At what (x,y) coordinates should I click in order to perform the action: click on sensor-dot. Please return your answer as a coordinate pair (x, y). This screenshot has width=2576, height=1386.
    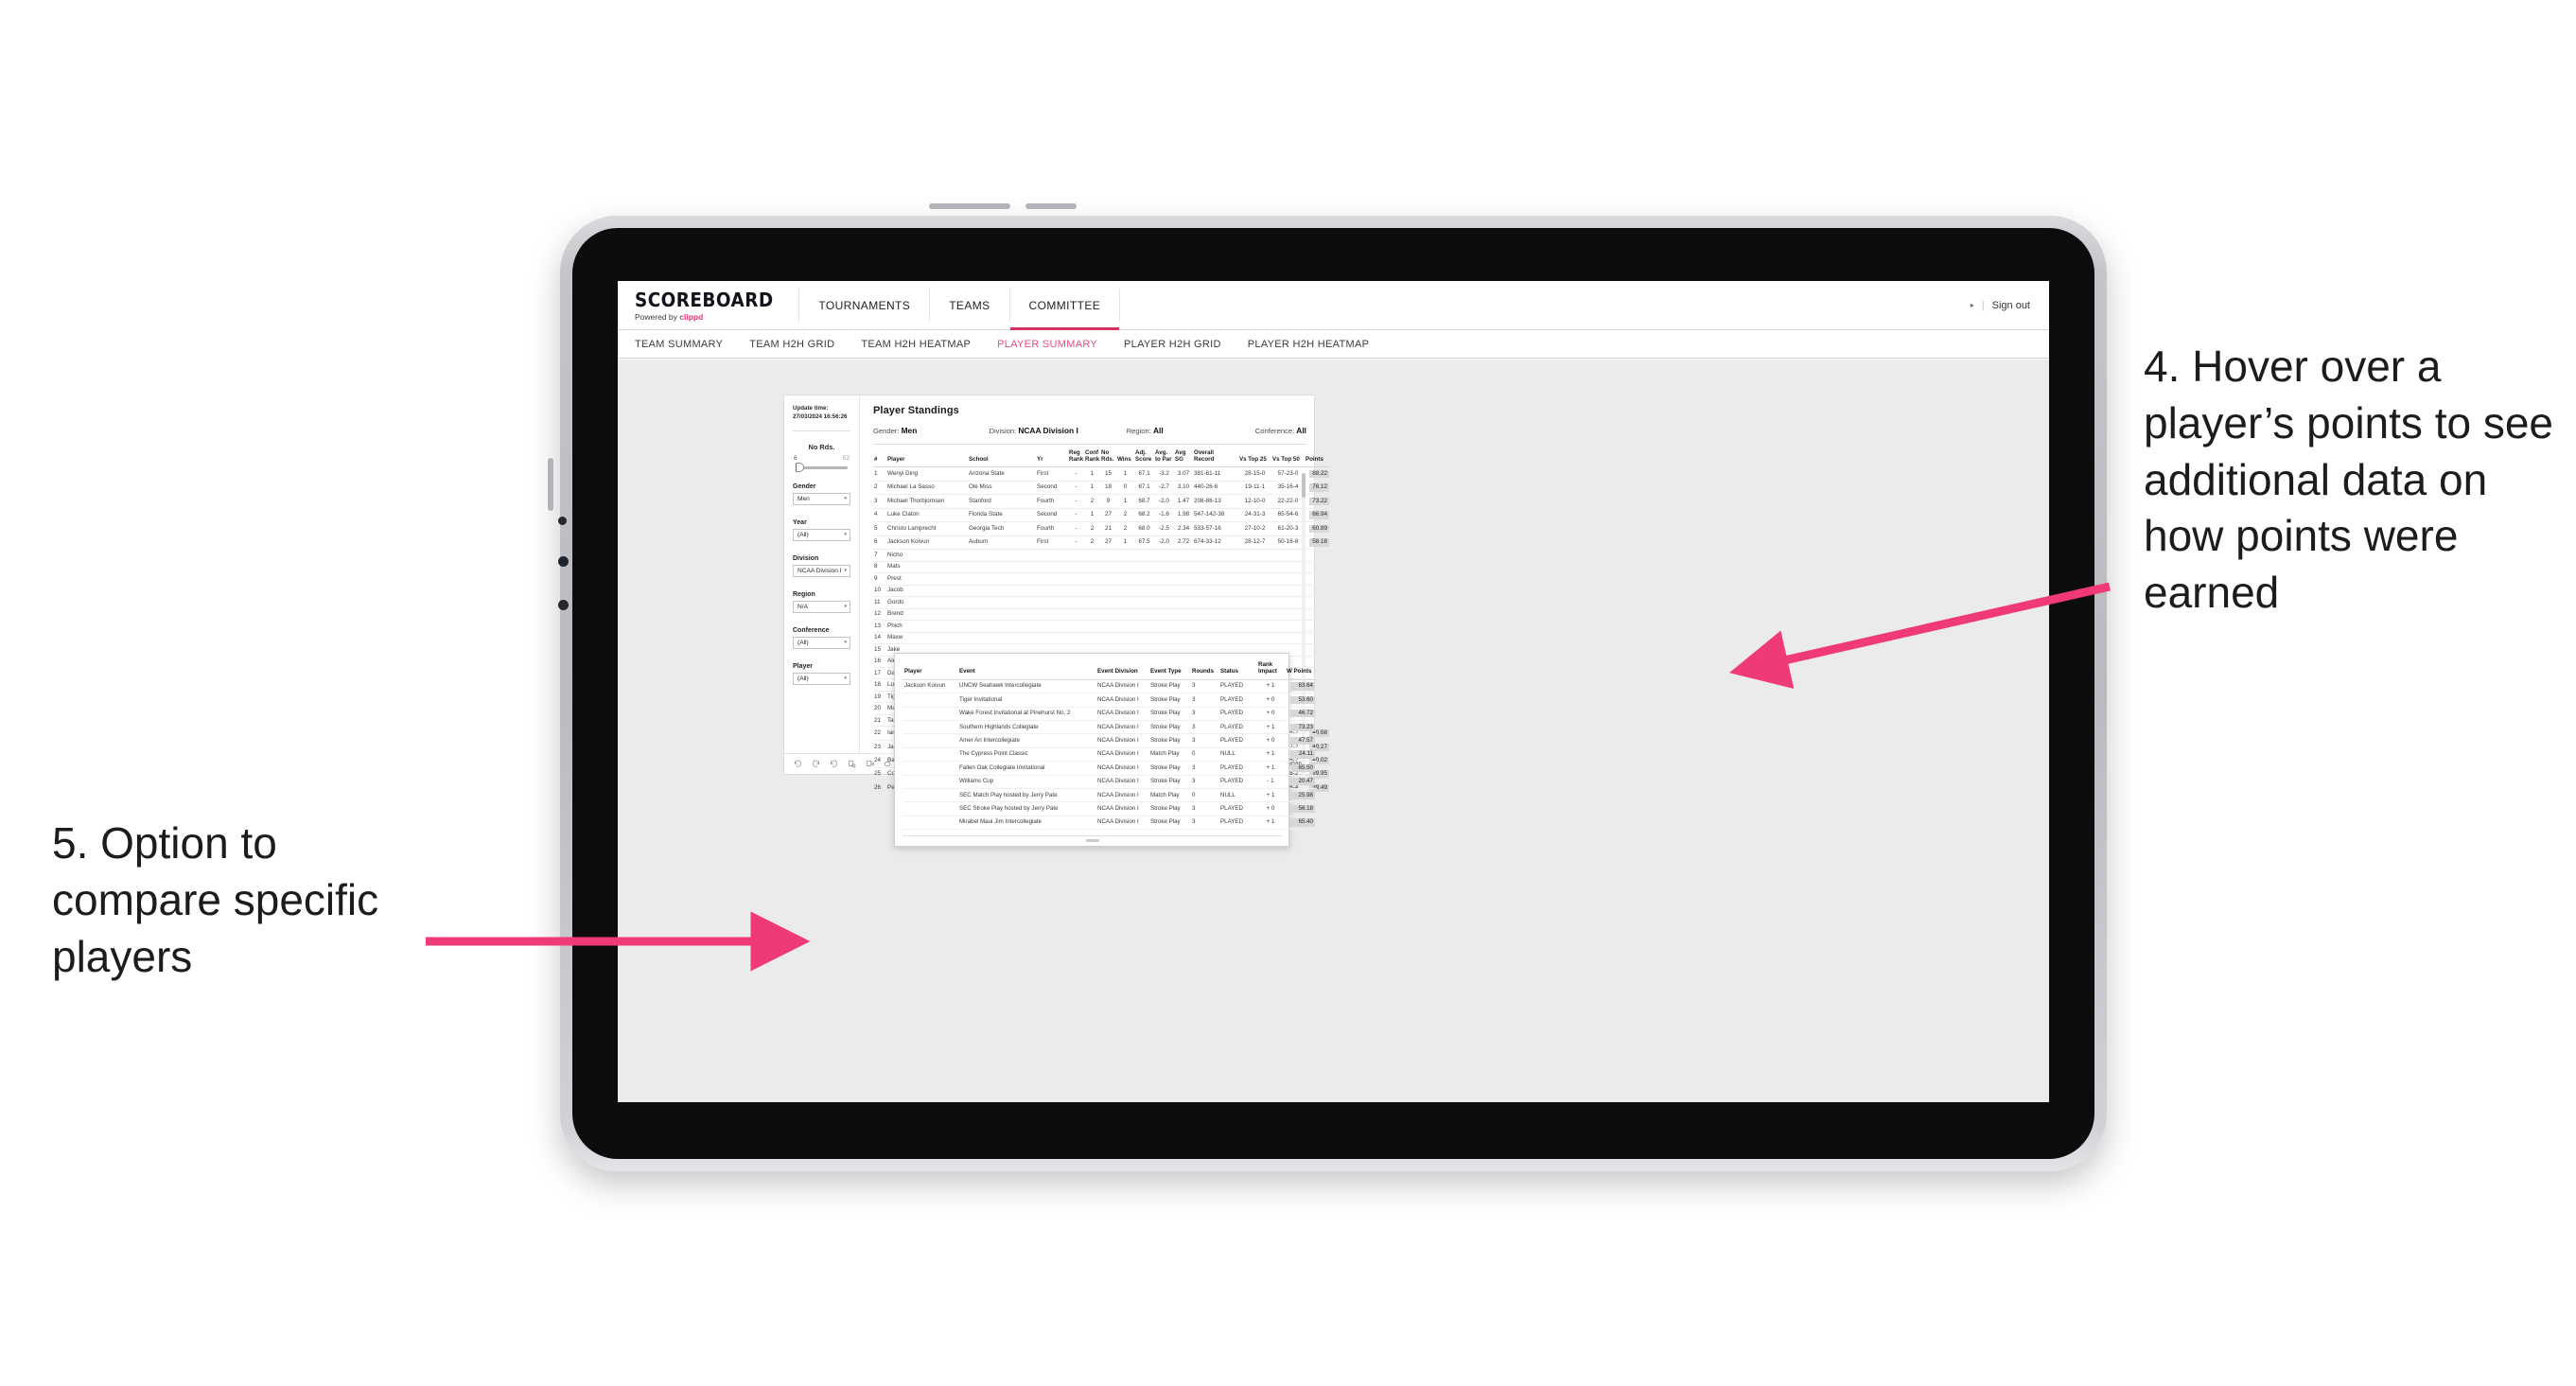
    Looking at the image, I should click on (563, 521).